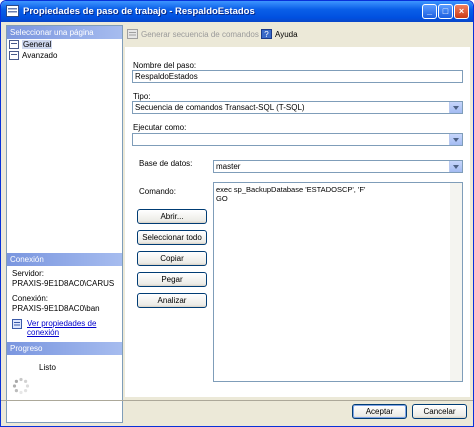 Image resolution: width=474 pixels, height=427 pixels. I want to click on connection-header: Conexión, so click(64, 259).